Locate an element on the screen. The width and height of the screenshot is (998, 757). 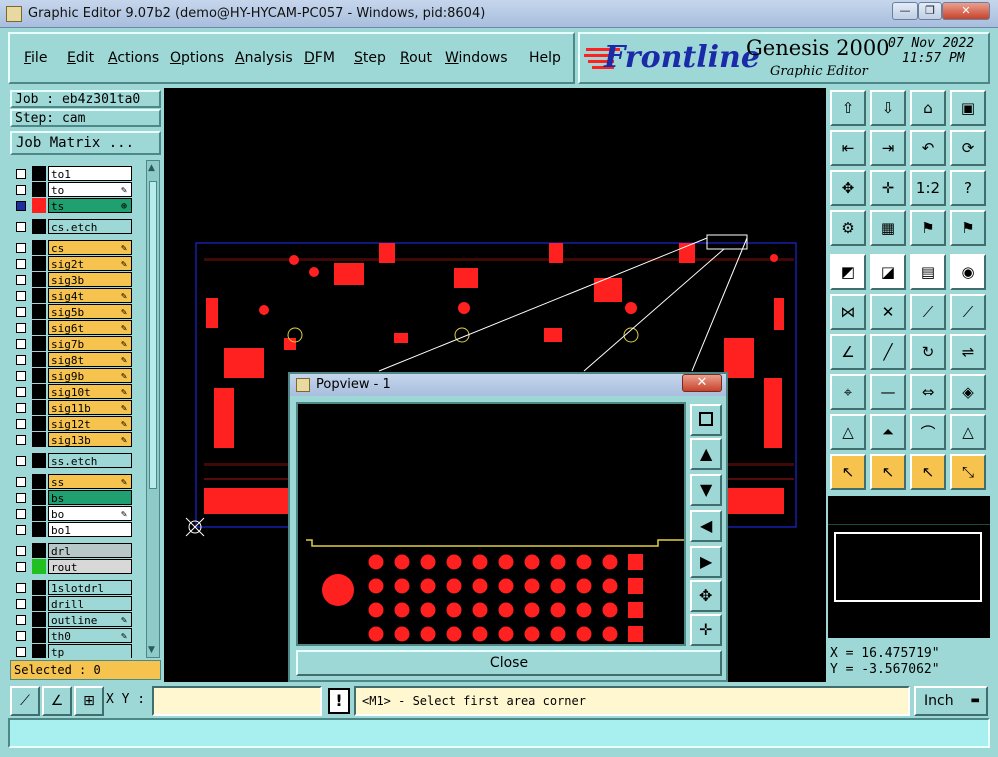
tool-flip-button: ⇌ is located at coordinates (968, 352).